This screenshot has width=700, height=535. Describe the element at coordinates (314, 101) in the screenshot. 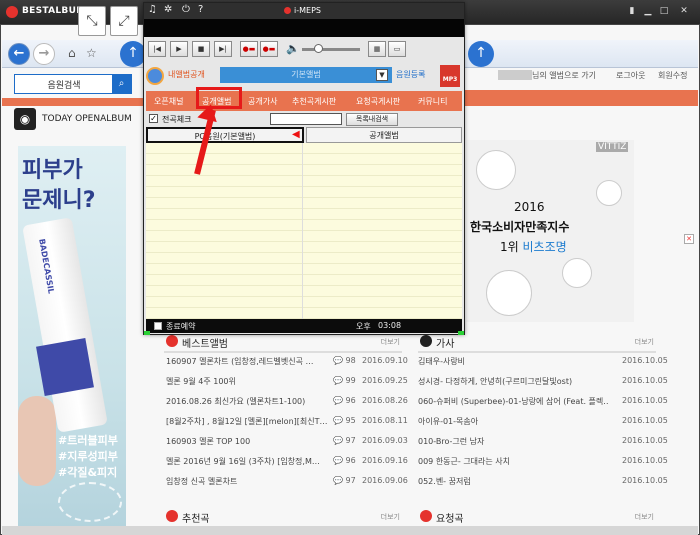

I see `menu-recommend-board: 추천곡게시판` at that location.